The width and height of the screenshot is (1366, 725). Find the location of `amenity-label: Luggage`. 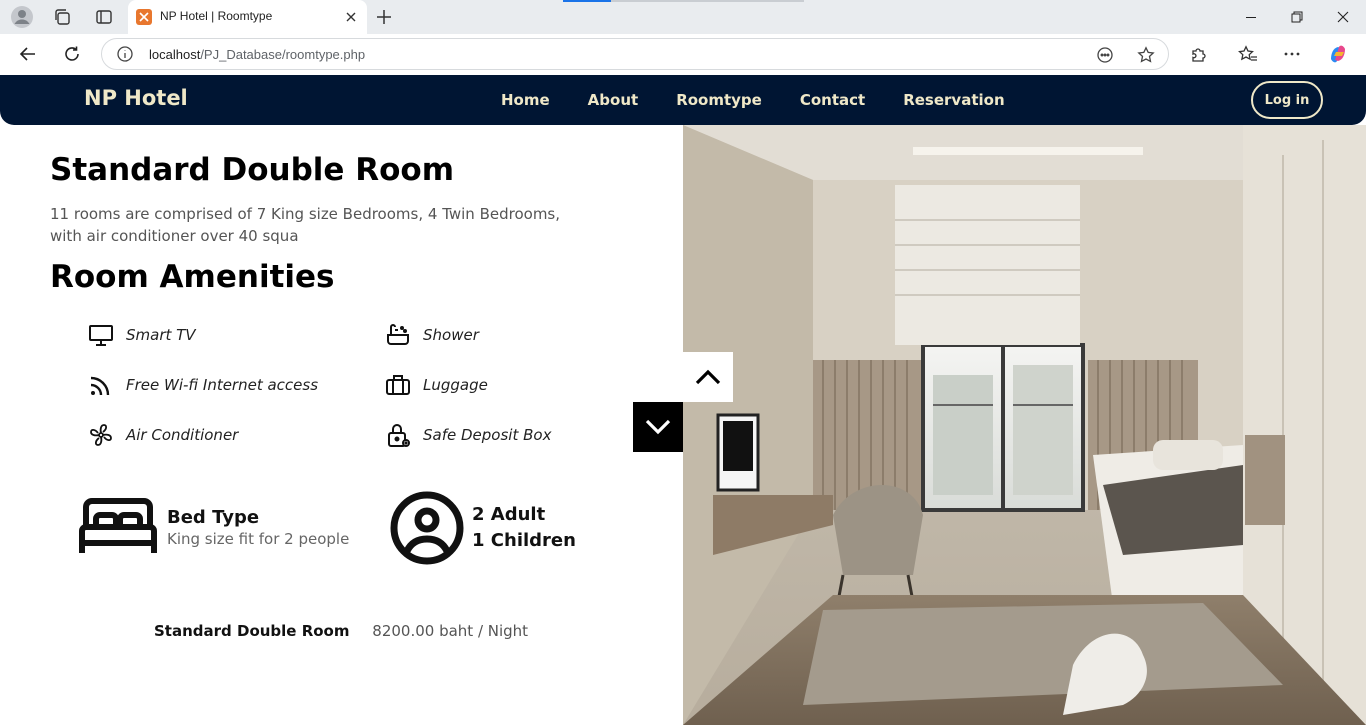

amenity-label: Luggage is located at coordinates (455, 385).